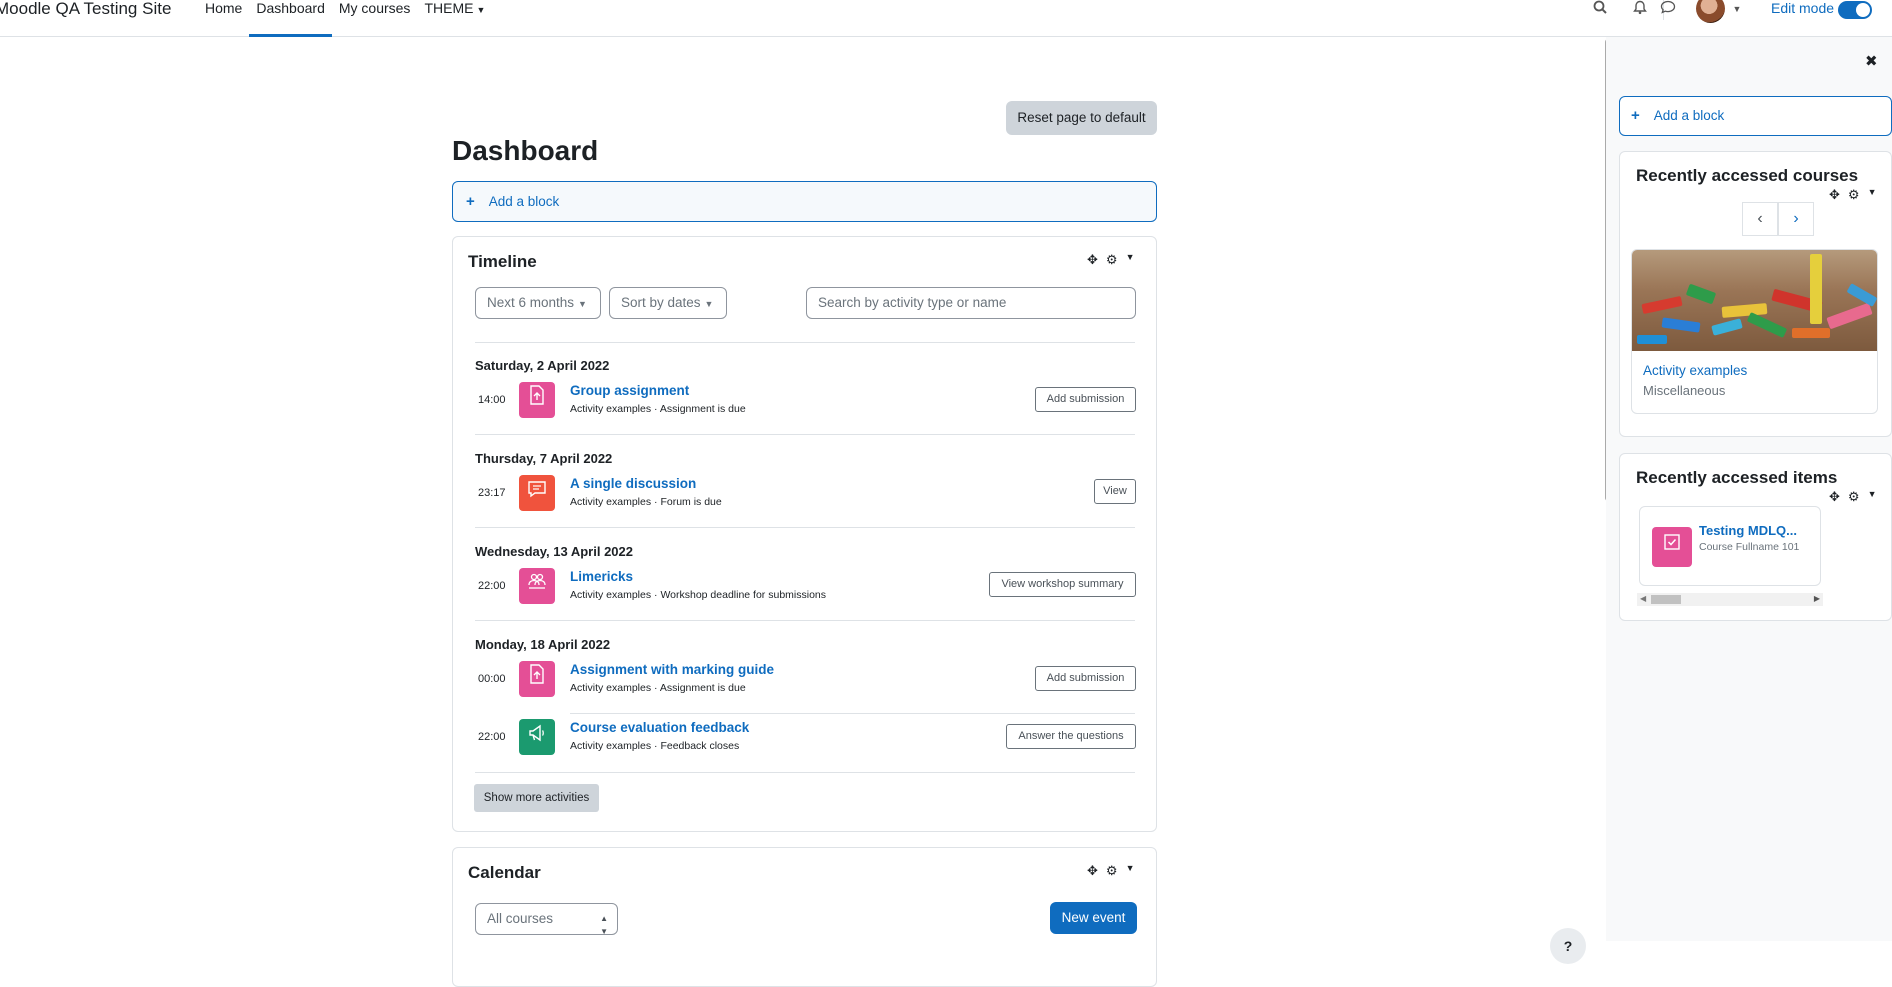 This screenshot has height=987, width=1892. I want to click on nav-theme-label: THEME, so click(449, 8).